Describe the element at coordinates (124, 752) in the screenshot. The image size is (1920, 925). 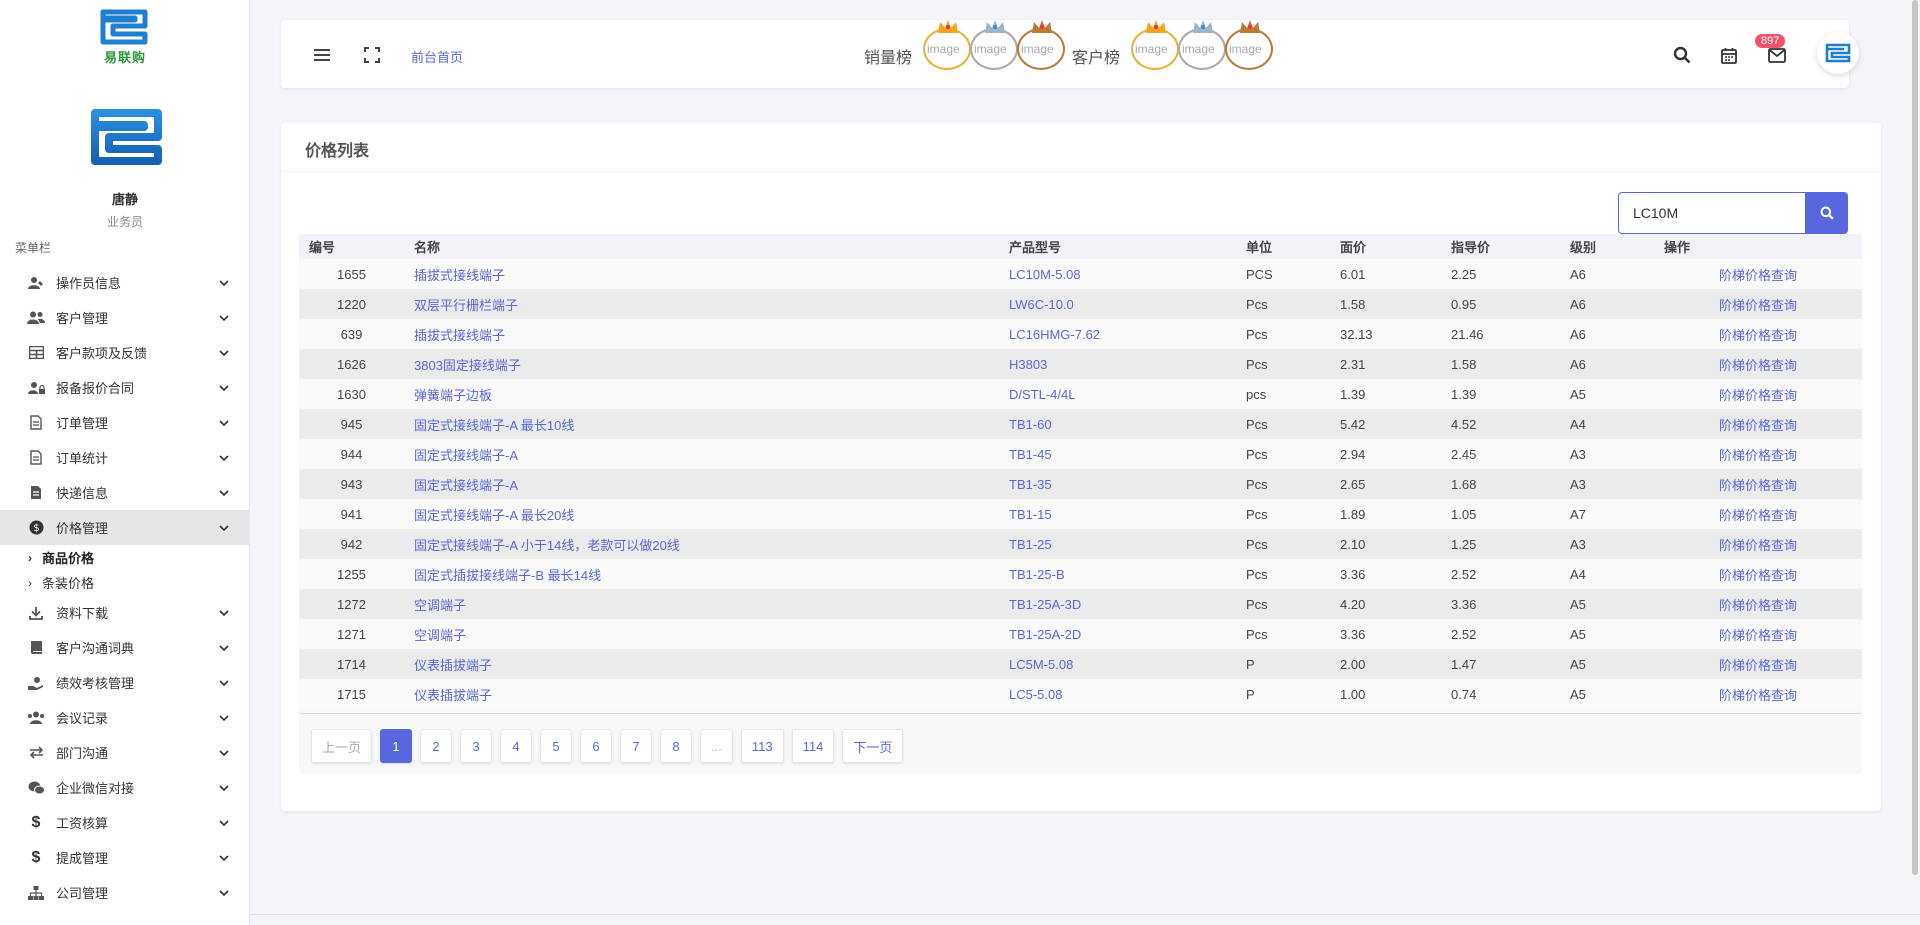
I see `sidebar-item-department-communication: 部门沟通` at that location.